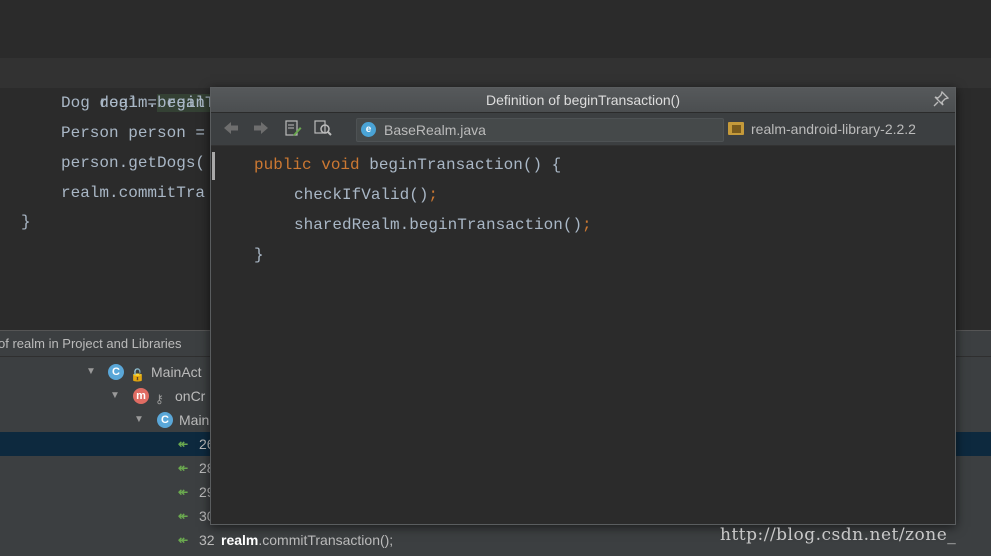 This screenshot has width=991, height=556. I want to click on scroll-marker, so click(213, 166).